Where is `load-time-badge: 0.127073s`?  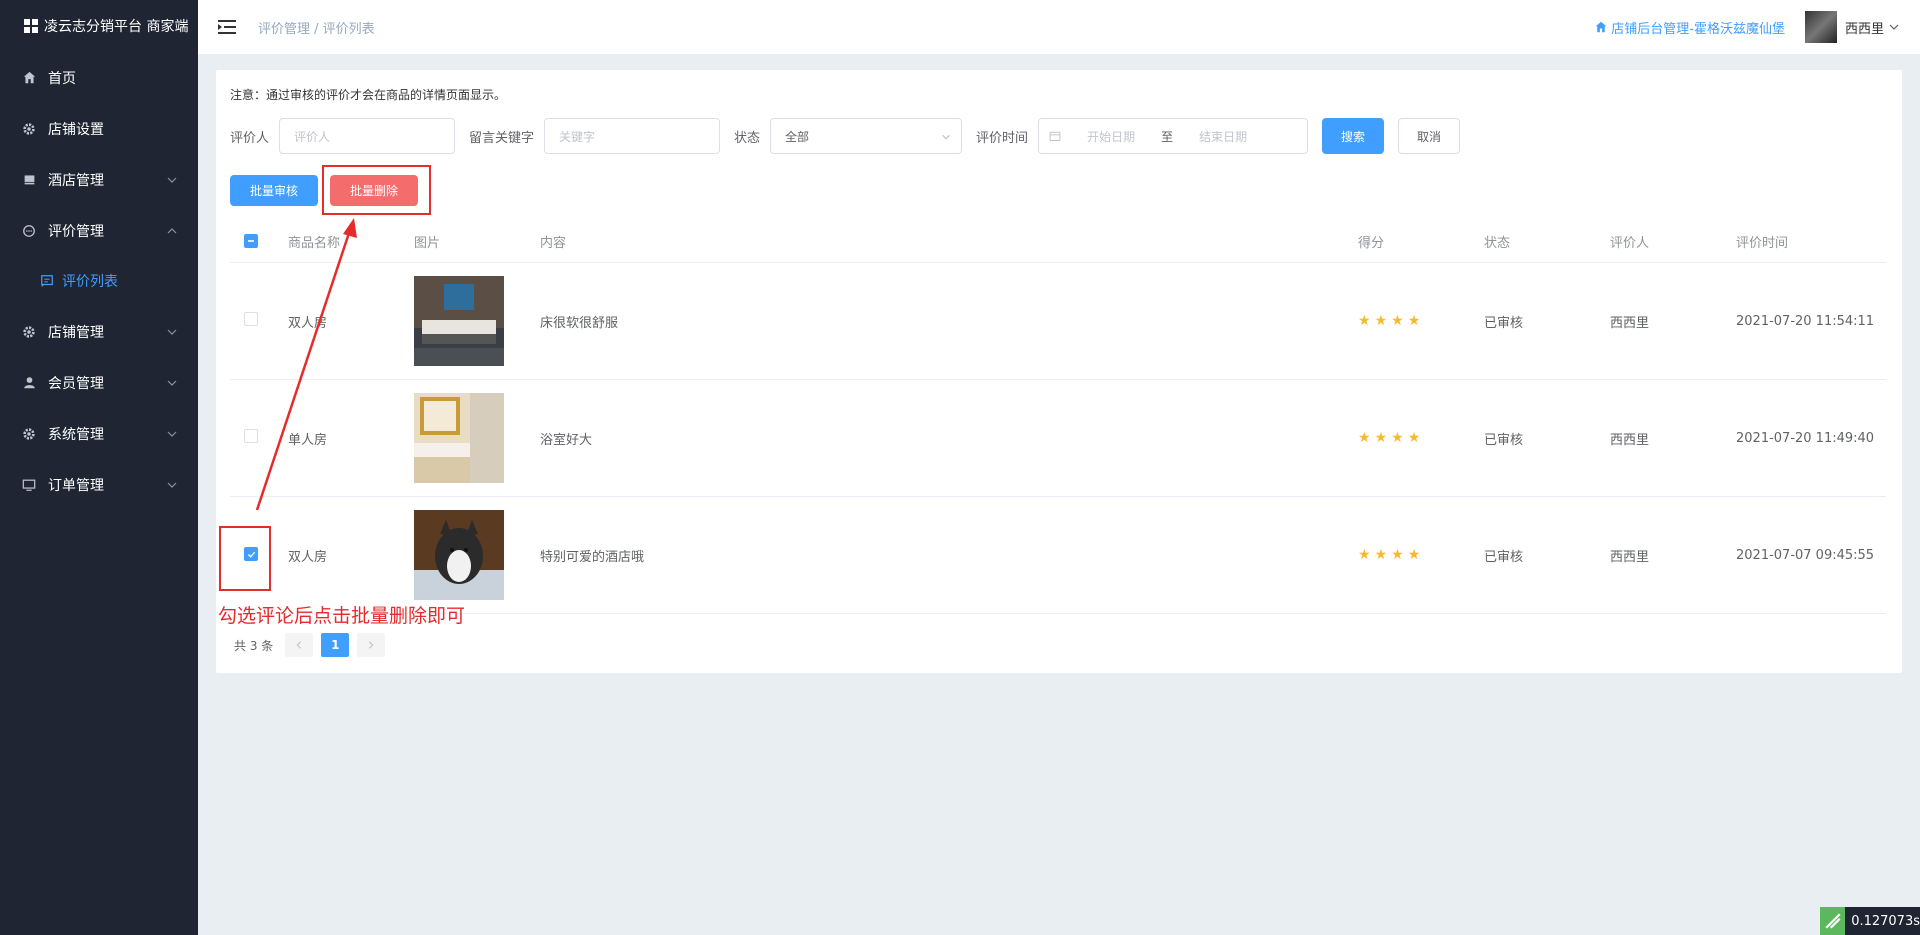 load-time-badge: 0.127073s is located at coordinates (1870, 921).